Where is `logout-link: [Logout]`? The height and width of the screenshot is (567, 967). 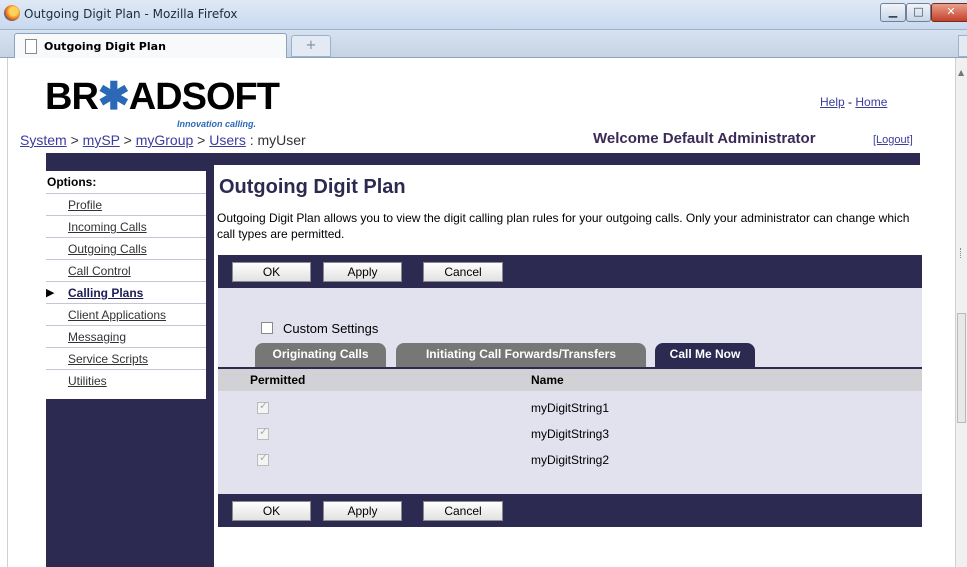 logout-link: [Logout] is located at coordinates (893, 140).